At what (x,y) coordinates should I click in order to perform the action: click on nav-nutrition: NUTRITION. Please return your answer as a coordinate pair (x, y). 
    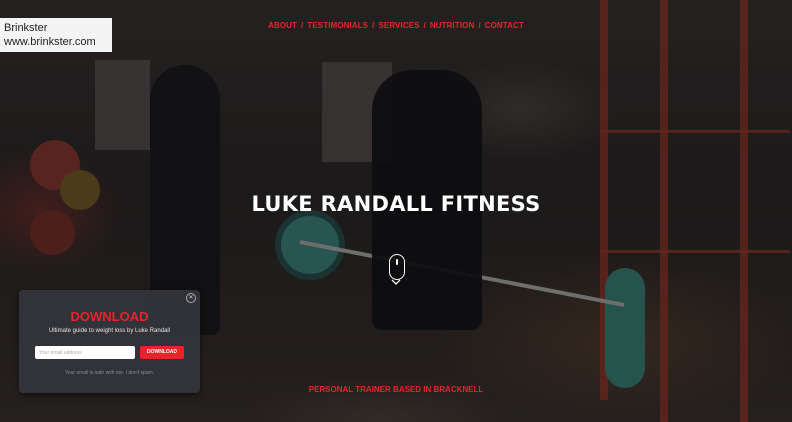
    Looking at the image, I should click on (452, 25).